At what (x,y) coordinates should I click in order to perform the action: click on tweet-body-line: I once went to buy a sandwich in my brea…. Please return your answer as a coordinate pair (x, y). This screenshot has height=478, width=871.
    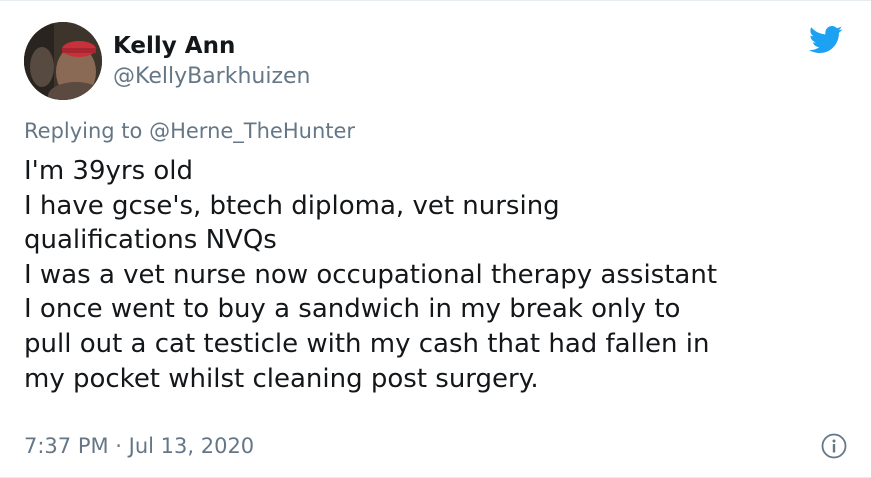
    Looking at the image, I should click on (352, 309).